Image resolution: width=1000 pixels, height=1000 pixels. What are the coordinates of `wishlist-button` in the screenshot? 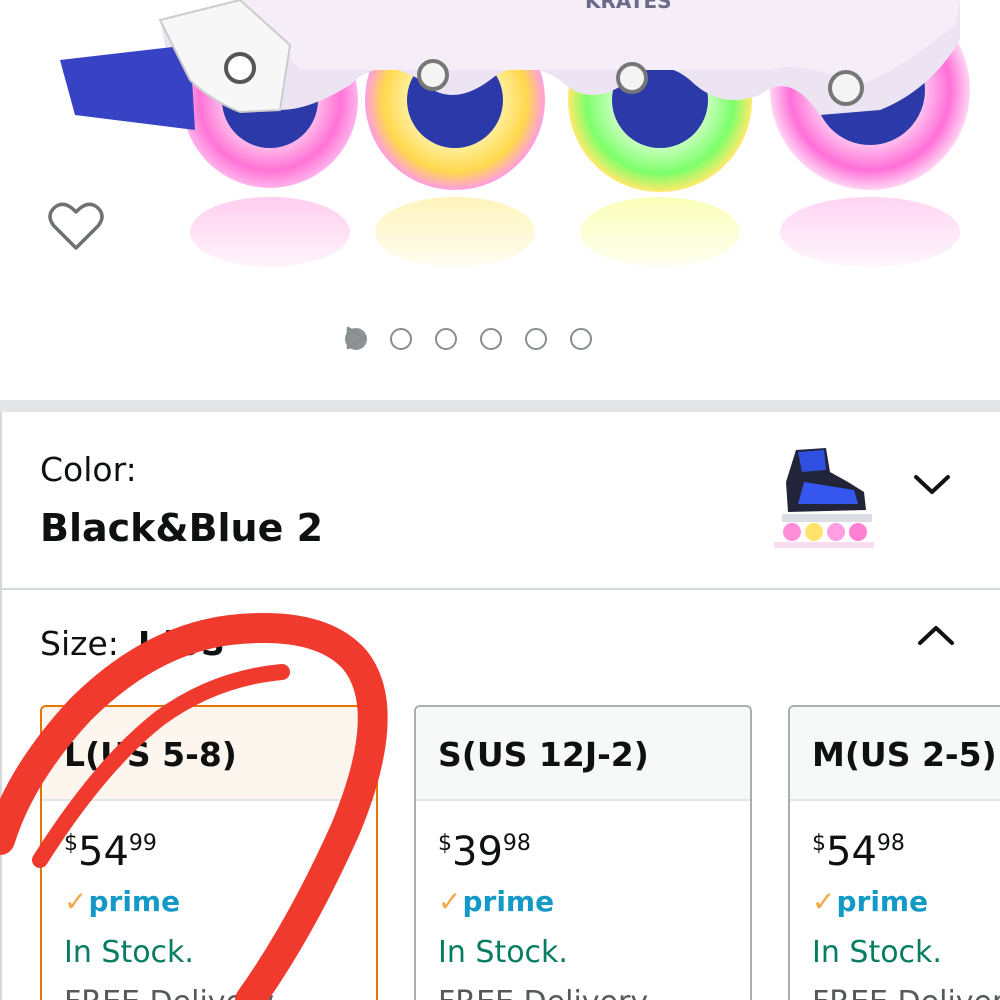 It's located at (89, 241).